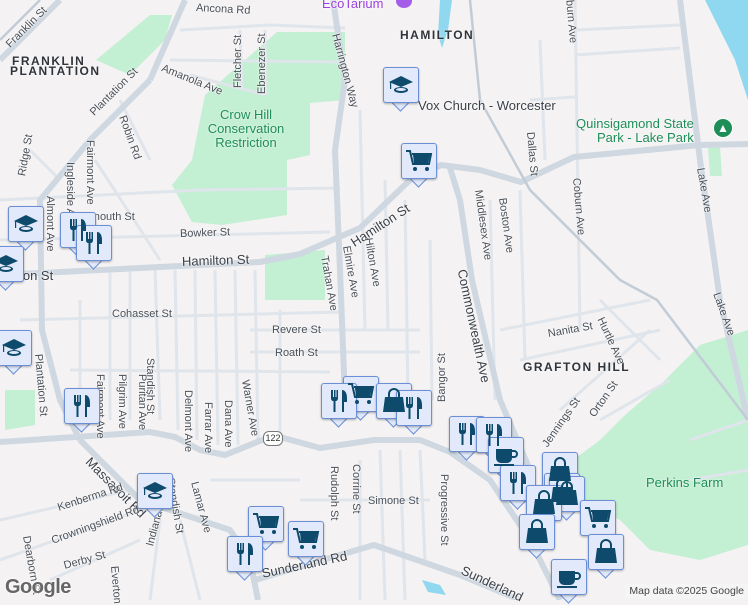  What do you see at coordinates (444, 510) in the screenshot?
I see `street-label: Progressive St` at bounding box center [444, 510].